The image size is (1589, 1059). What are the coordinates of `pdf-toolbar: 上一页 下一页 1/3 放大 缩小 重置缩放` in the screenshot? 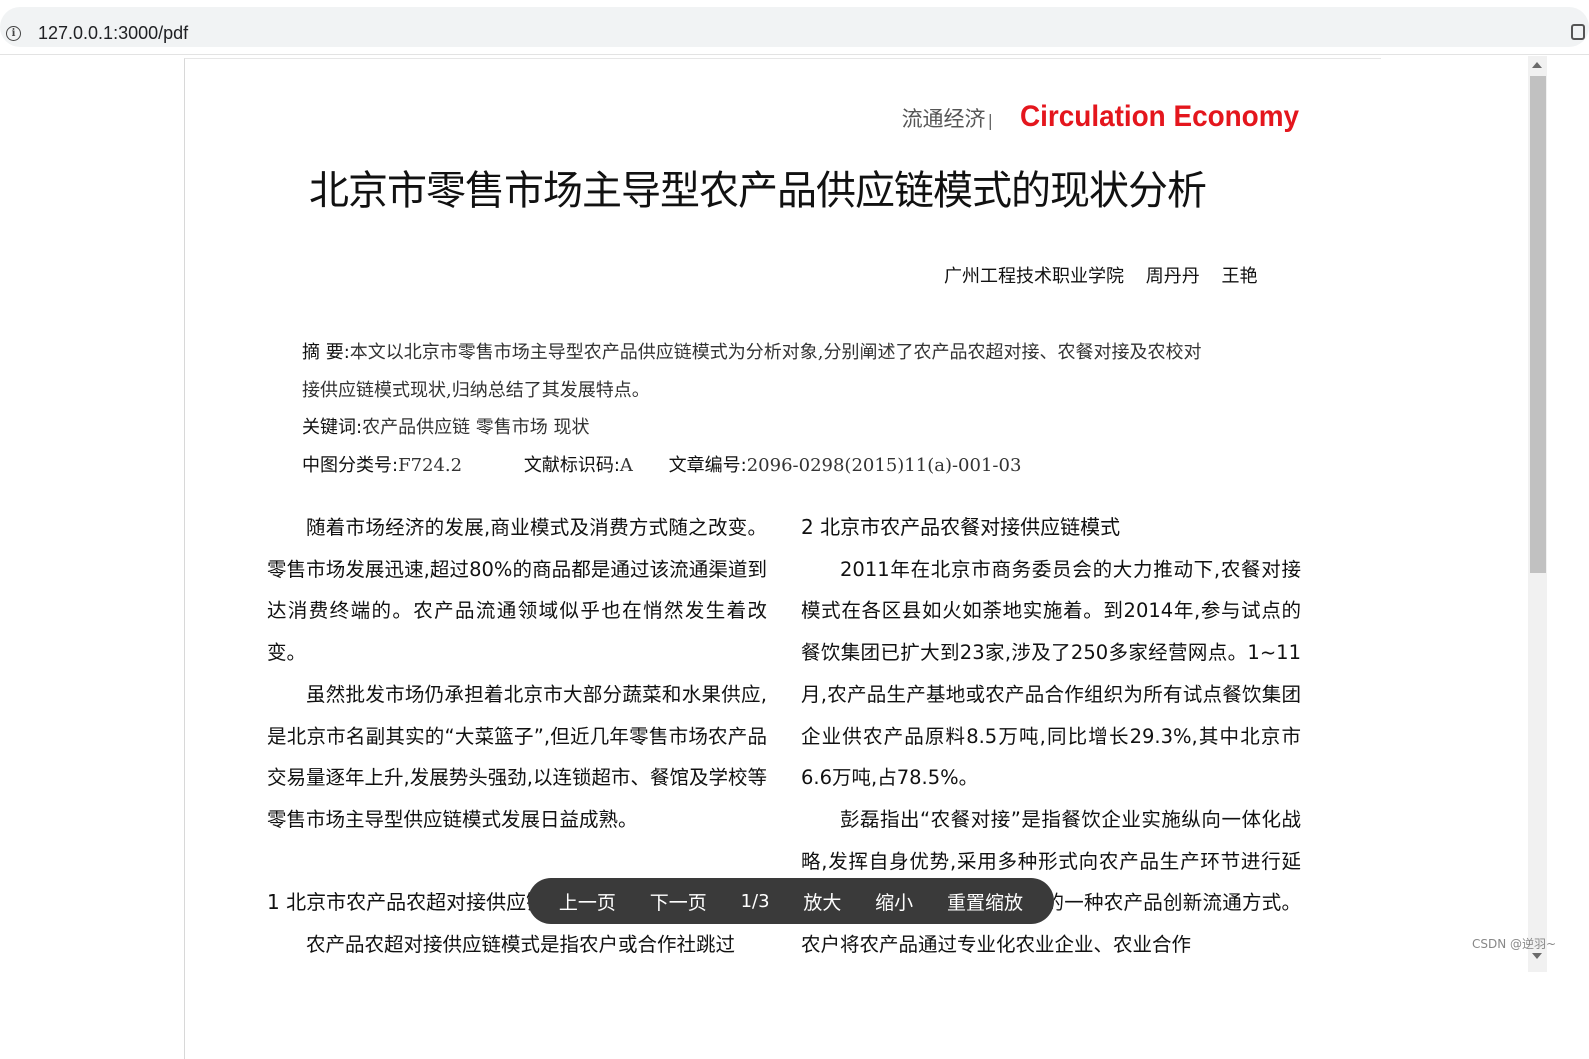 It's located at (791, 901).